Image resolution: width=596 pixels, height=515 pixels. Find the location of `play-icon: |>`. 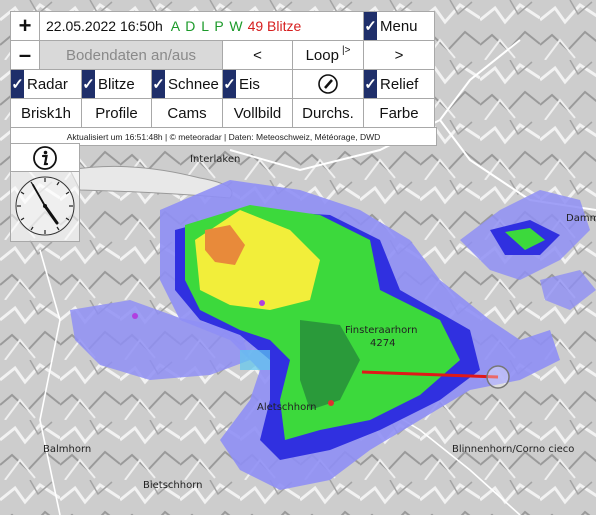

play-icon: |> is located at coordinates (346, 50).